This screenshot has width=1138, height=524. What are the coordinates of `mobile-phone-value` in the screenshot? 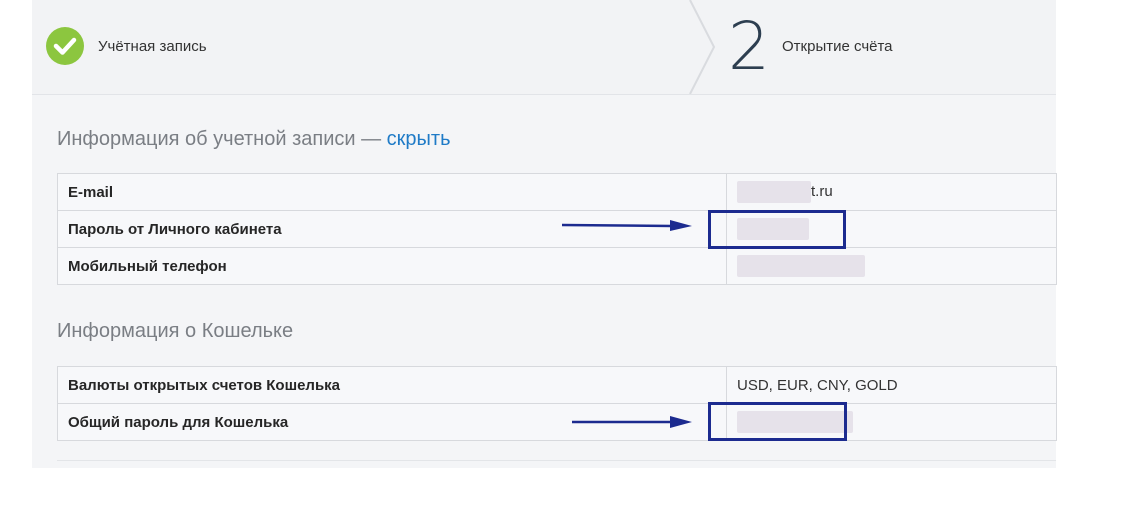 It's located at (891, 266).